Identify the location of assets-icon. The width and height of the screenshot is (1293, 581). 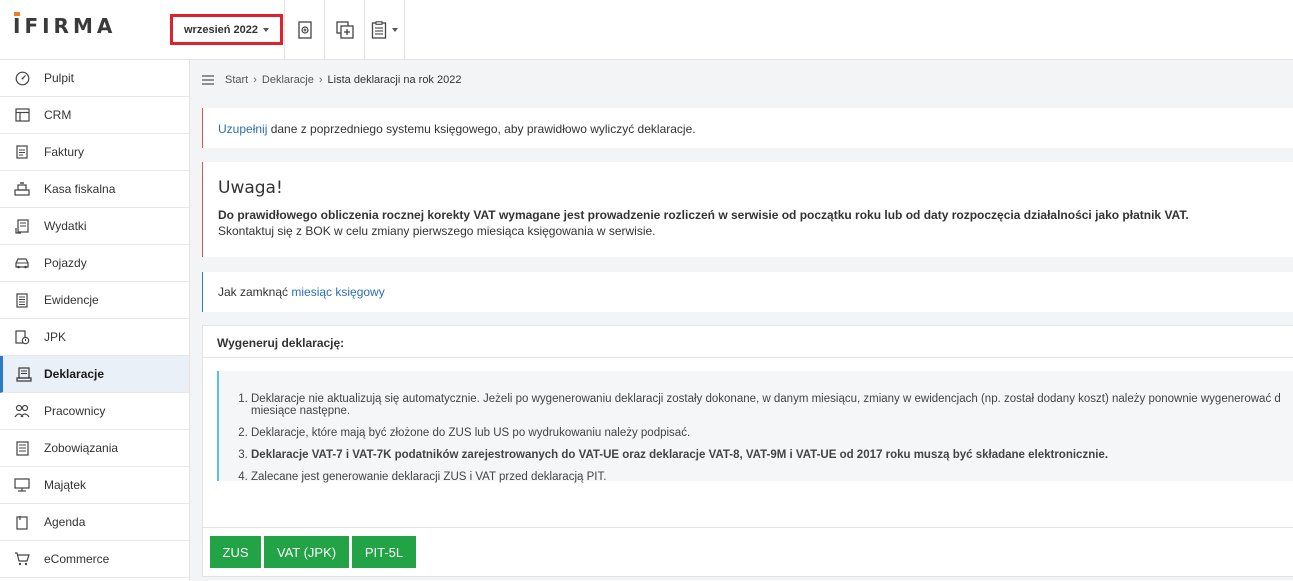
(22, 485).